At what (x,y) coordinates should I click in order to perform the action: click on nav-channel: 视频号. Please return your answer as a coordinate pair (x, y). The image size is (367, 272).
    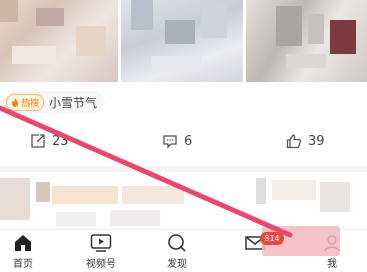
    Looking at the image, I should click on (101, 251).